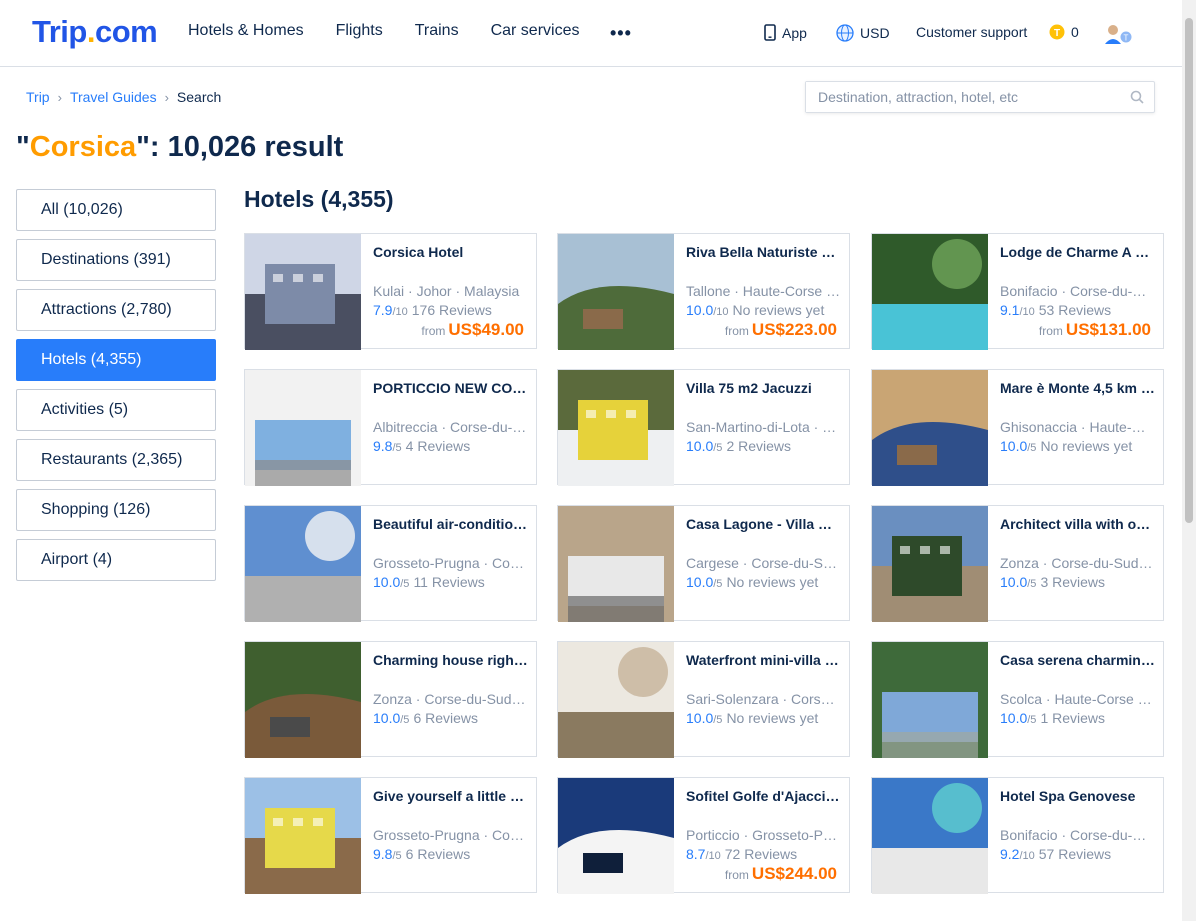 Image resolution: width=1196 pixels, height=921 pixels. I want to click on rating-score: 10.0, so click(700, 582).